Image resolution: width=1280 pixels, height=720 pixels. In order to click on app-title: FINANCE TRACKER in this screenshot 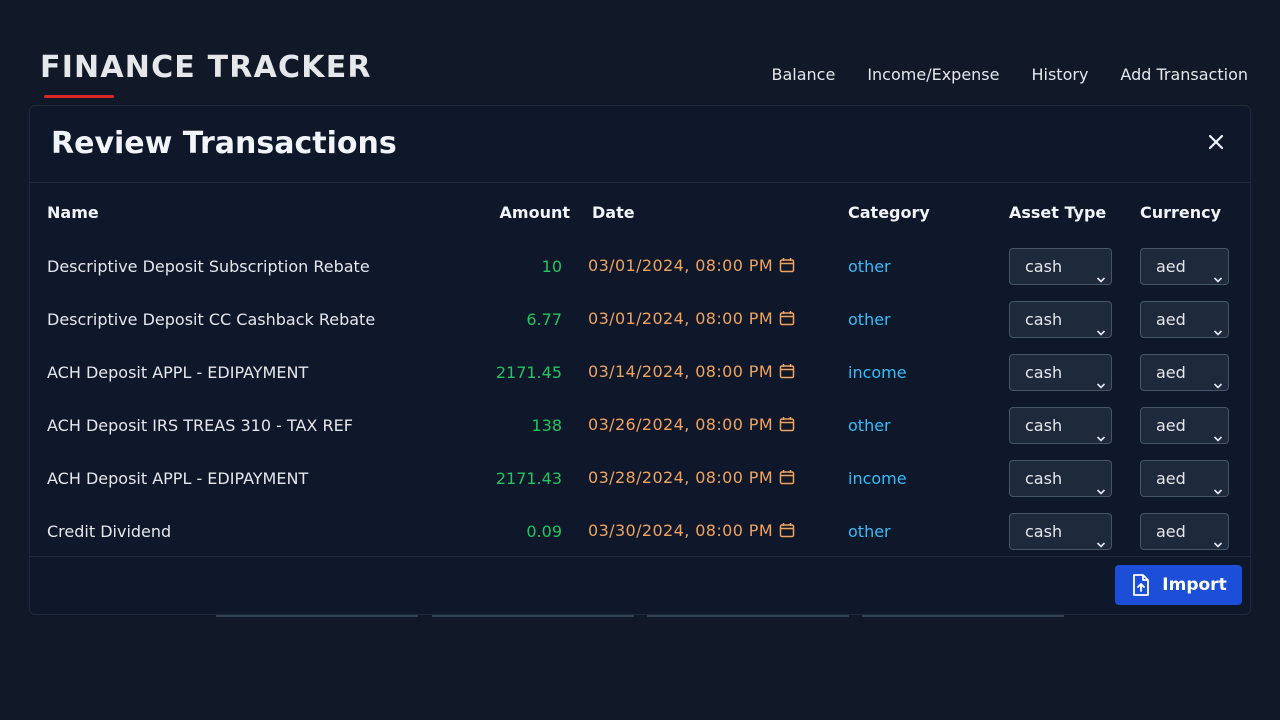, I will do `click(206, 67)`.